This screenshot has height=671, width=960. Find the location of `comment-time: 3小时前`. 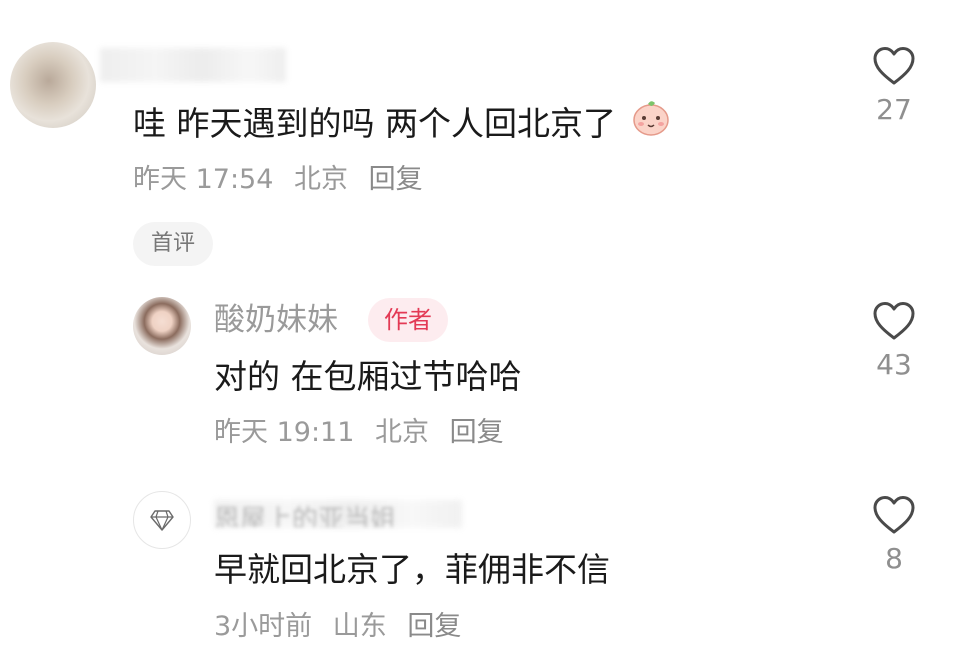

comment-time: 3小时前 is located at coordinates (263, 626).